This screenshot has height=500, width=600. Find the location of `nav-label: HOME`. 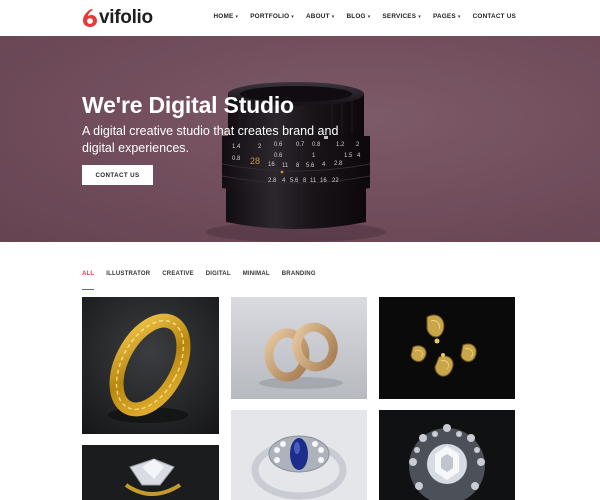

nav-label: HOME is located at coordinates (223, 16).